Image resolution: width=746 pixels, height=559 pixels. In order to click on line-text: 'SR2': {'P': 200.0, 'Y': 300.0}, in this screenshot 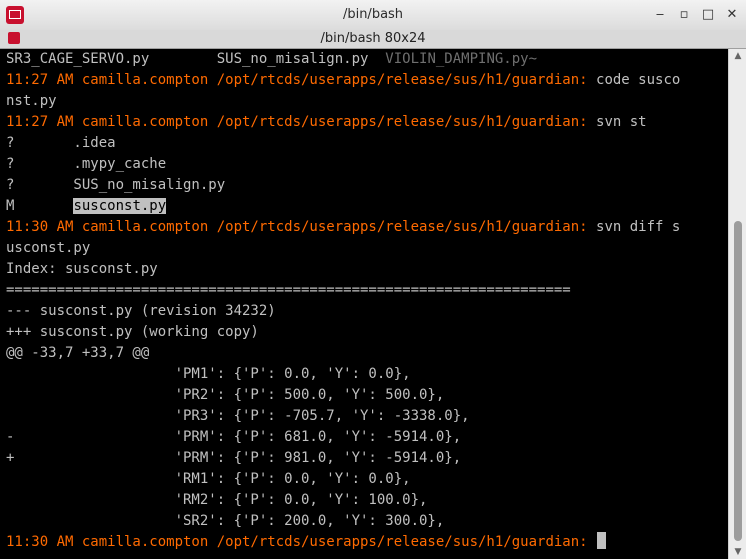, I will do `click(225, 521)`.